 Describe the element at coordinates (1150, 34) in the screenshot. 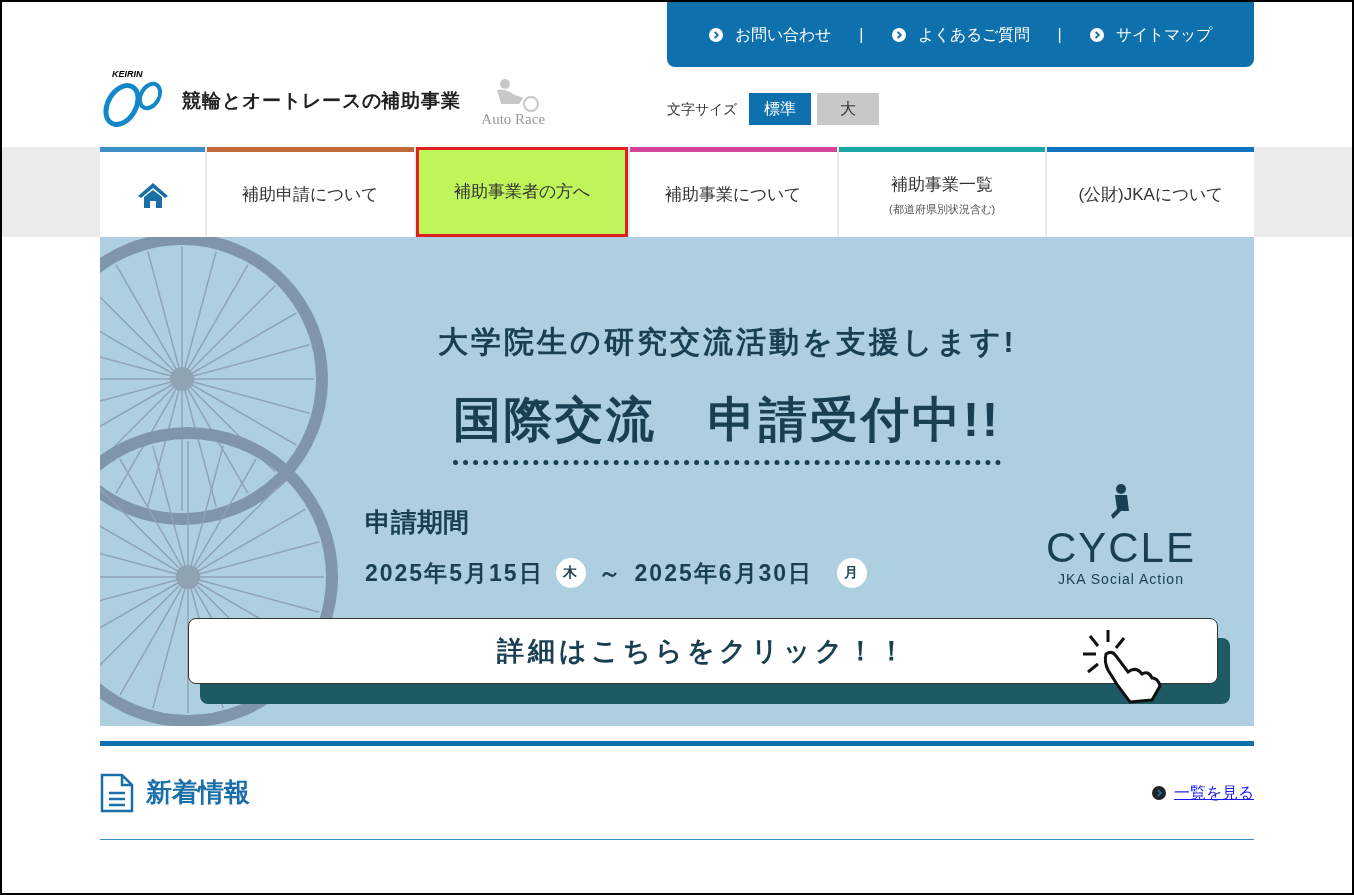

I see `top-link: サイトマップ` at that location.